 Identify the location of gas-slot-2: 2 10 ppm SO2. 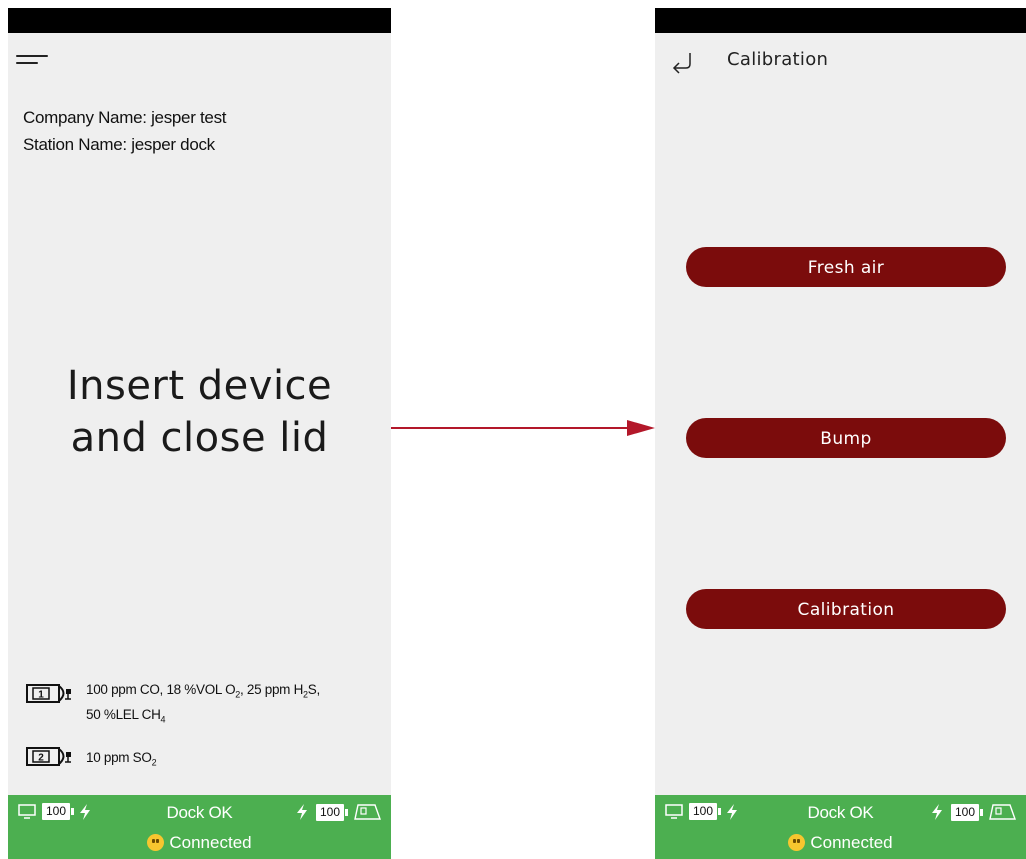
(91, 758).